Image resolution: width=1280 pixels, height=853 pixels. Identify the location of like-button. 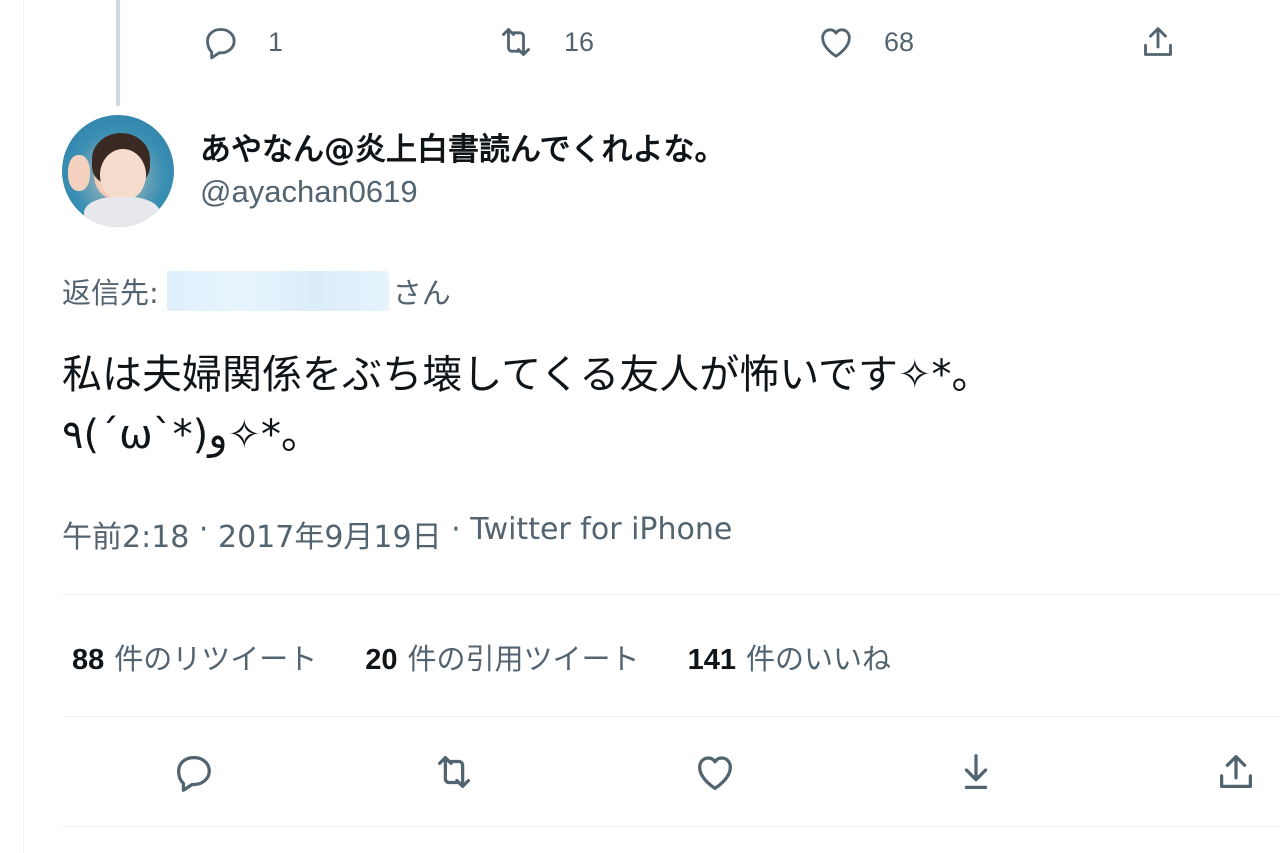
(715, 772).